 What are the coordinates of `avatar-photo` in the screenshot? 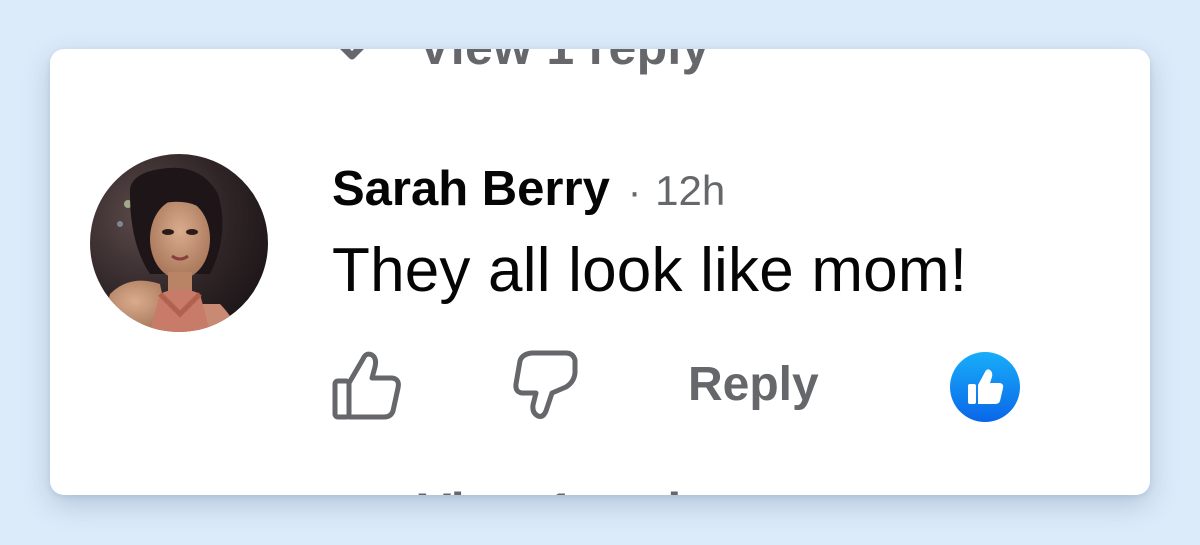 It's located at (179, 243).